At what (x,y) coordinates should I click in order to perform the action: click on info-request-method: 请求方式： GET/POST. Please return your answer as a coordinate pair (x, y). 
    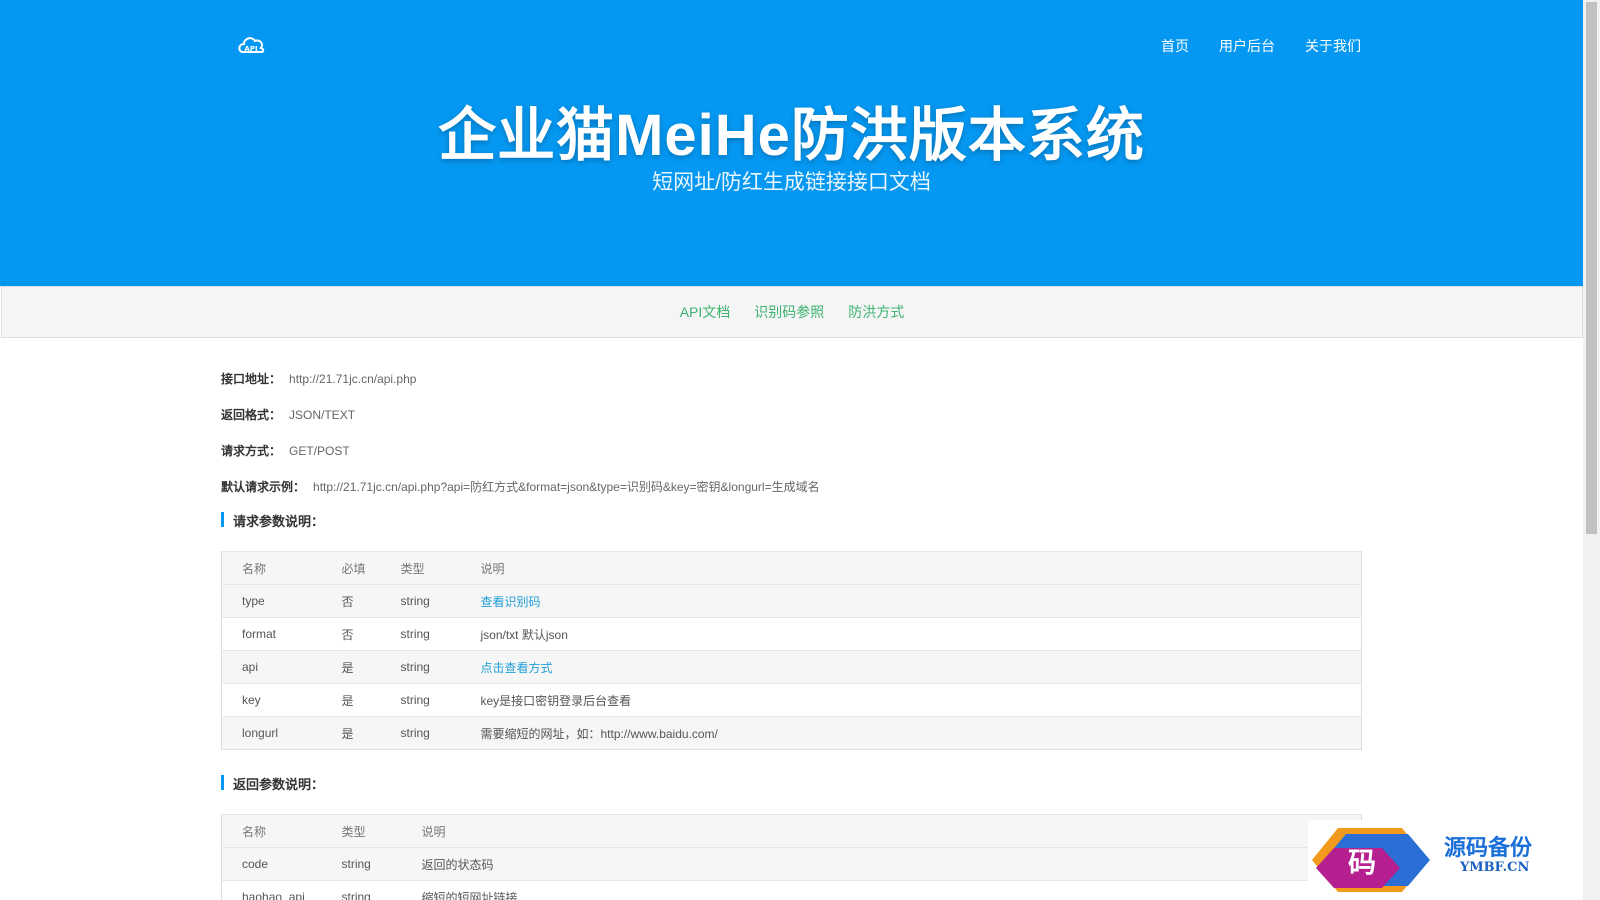
    Looking at the image, I should click on (285, 450).